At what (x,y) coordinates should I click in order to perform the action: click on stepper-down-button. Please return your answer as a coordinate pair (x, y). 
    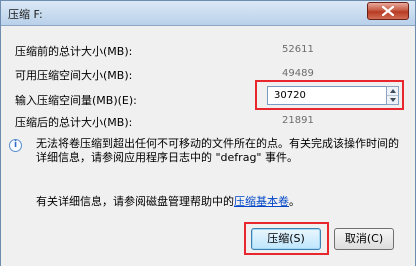
    Looking at the image, I should click on (392, 100).